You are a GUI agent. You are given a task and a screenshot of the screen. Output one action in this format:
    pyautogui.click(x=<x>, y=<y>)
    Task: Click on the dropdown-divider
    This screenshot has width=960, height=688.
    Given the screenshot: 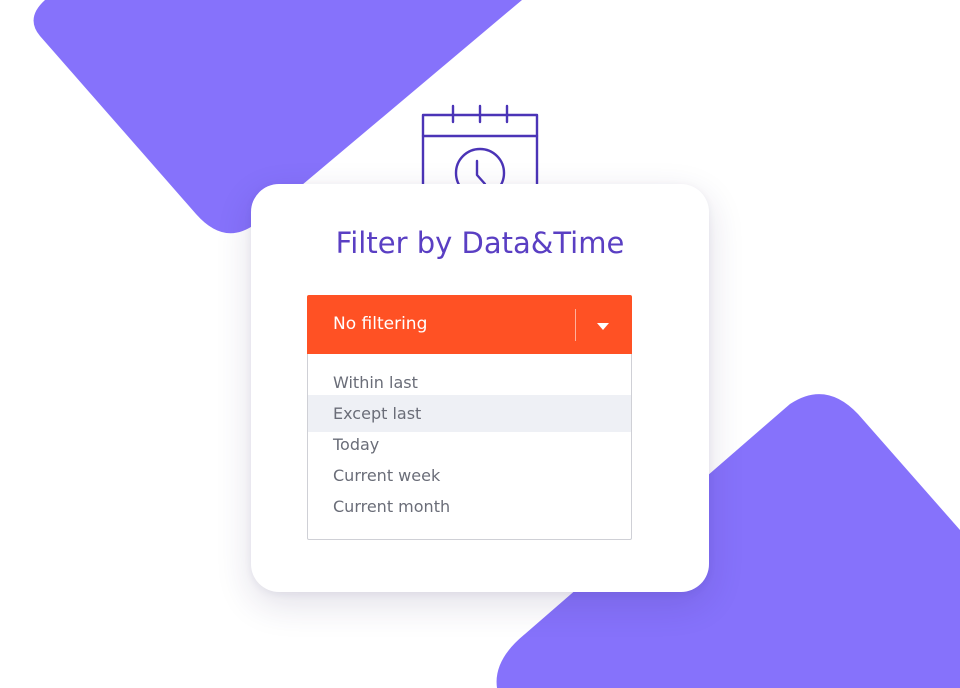 What is the action you would take?
    pyautogui.click(x=575, y=325)
    